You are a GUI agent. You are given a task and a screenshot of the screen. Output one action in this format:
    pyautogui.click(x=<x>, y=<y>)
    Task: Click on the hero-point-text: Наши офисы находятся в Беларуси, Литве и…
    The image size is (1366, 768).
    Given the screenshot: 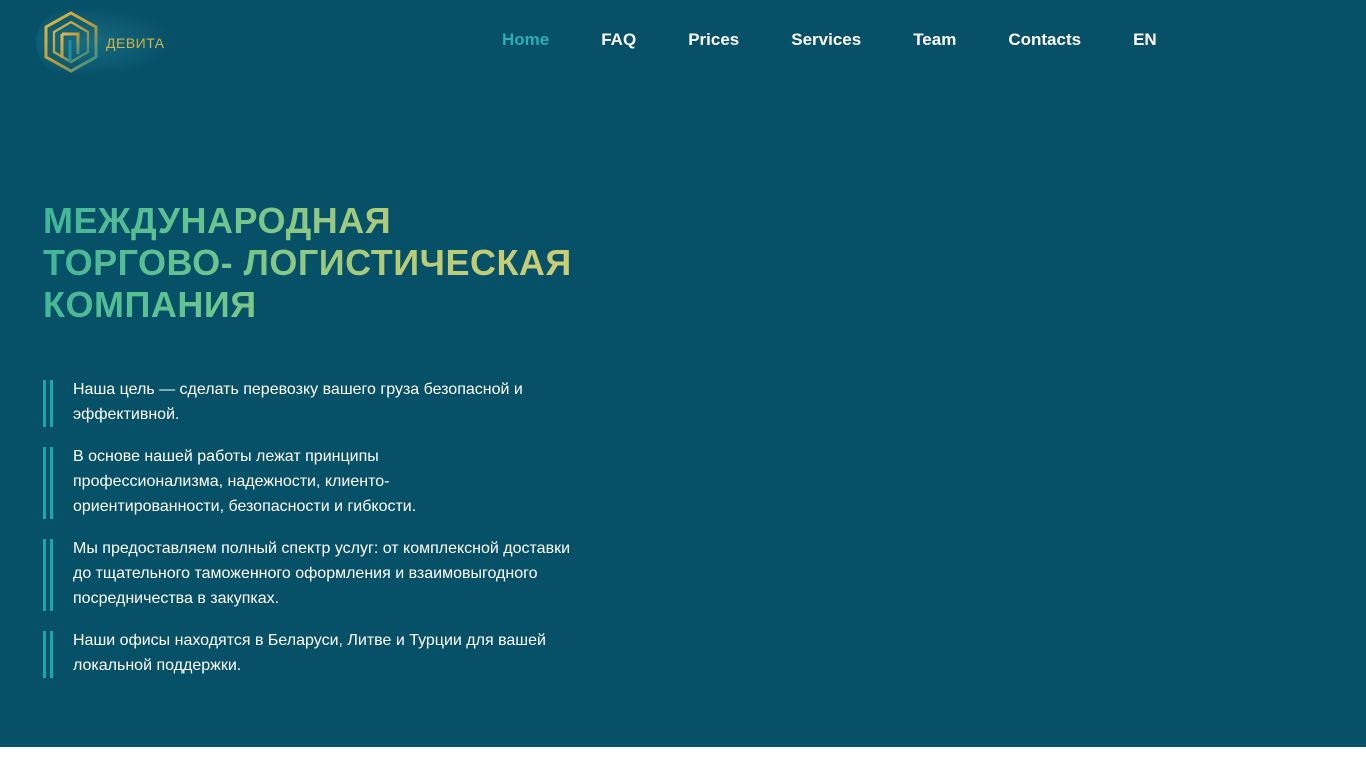 What is the action you would take?
    pyautogui.click(x=309, y=653)
    